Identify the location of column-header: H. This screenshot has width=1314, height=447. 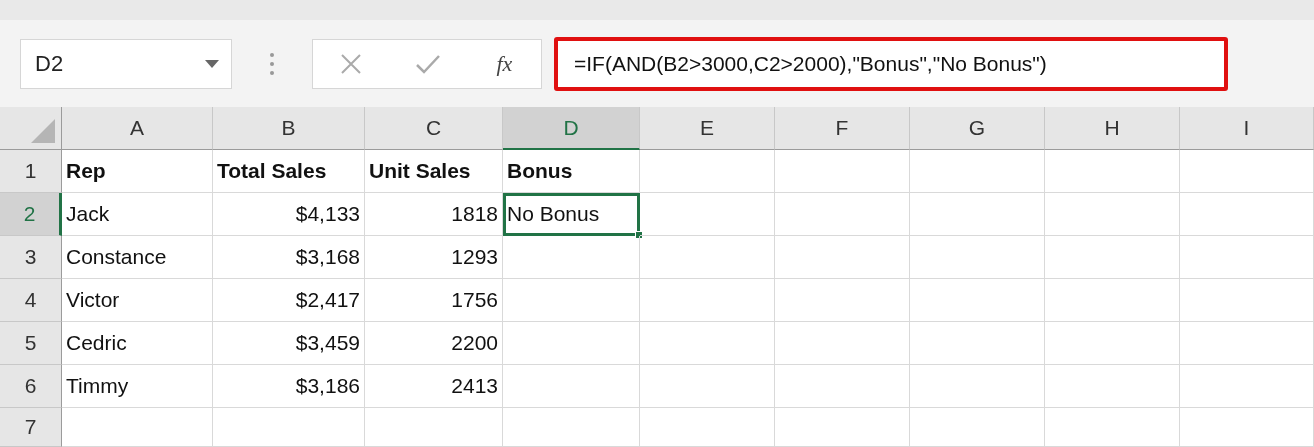
(1112, 128).